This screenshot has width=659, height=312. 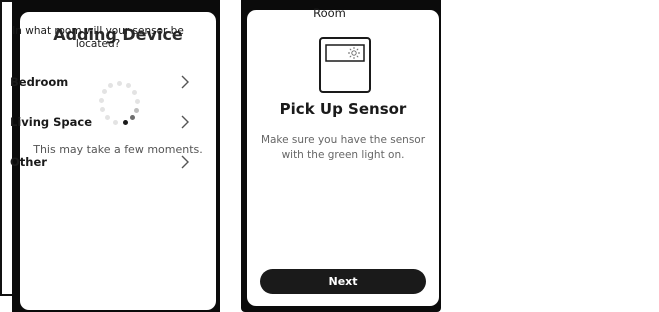 I want to click on room-option-other: Other, so click(x=100, y=162).